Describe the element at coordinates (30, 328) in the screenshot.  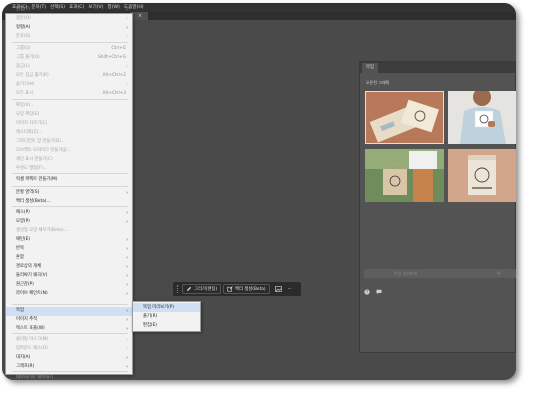
I see `context-menu-item-label: 텍스트 포플(W)` at that location.